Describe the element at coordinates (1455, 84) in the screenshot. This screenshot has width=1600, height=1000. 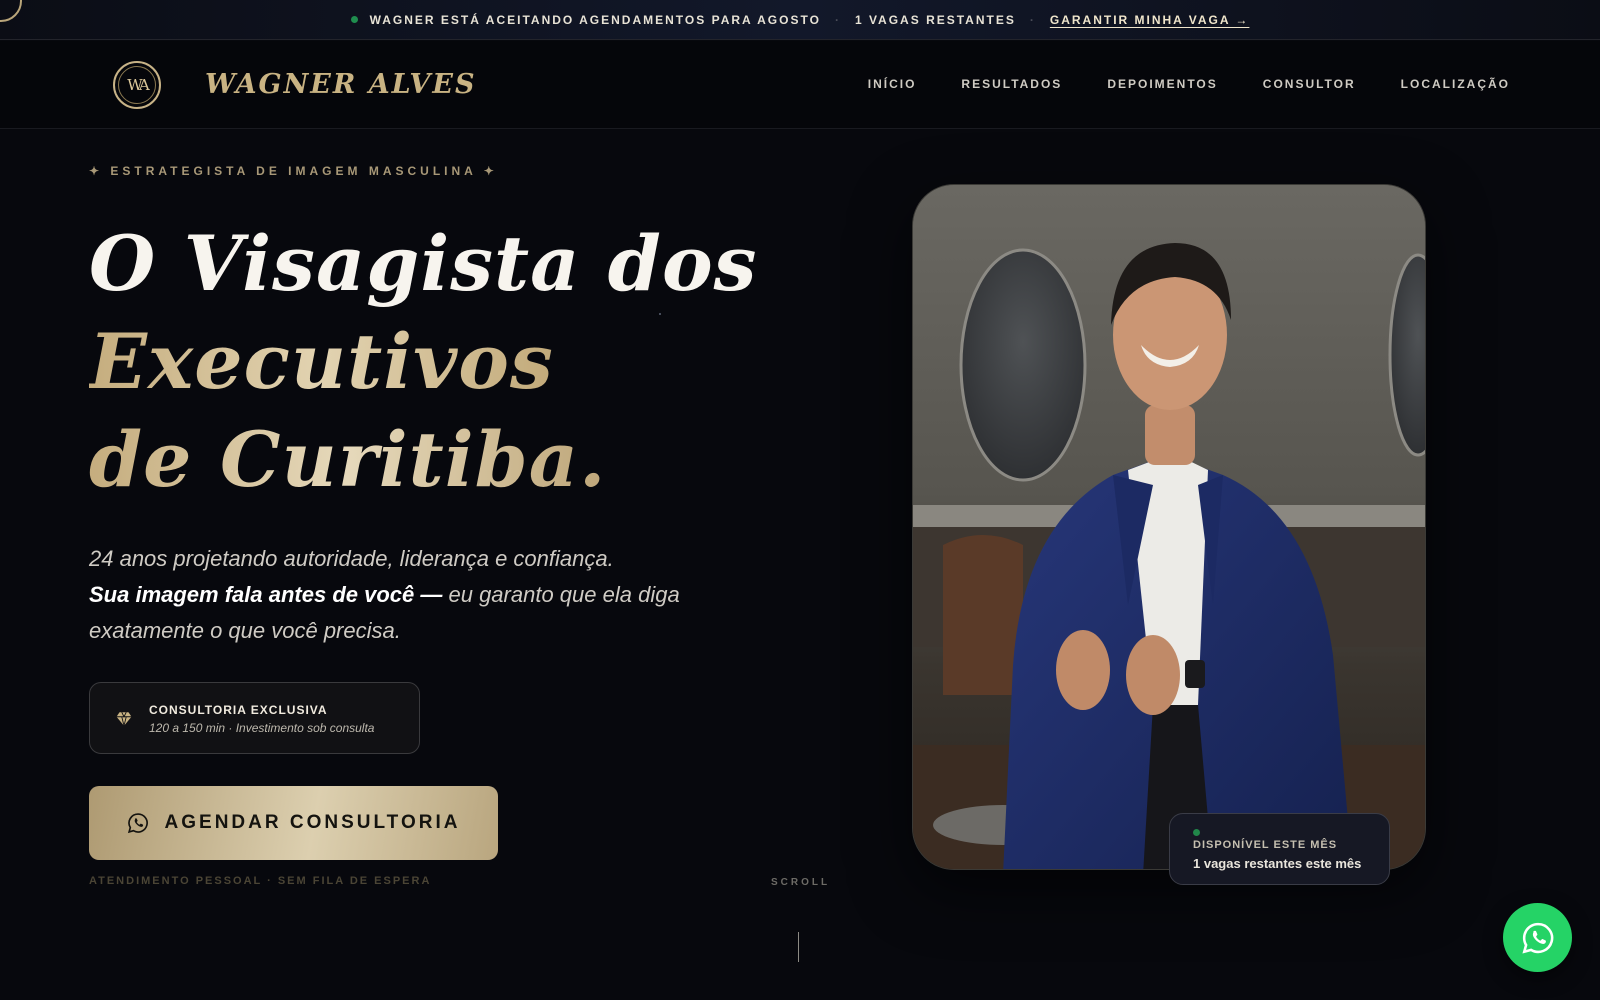
I see `nav-item-localizacao: LOCALIZAÇÃO` at that location.